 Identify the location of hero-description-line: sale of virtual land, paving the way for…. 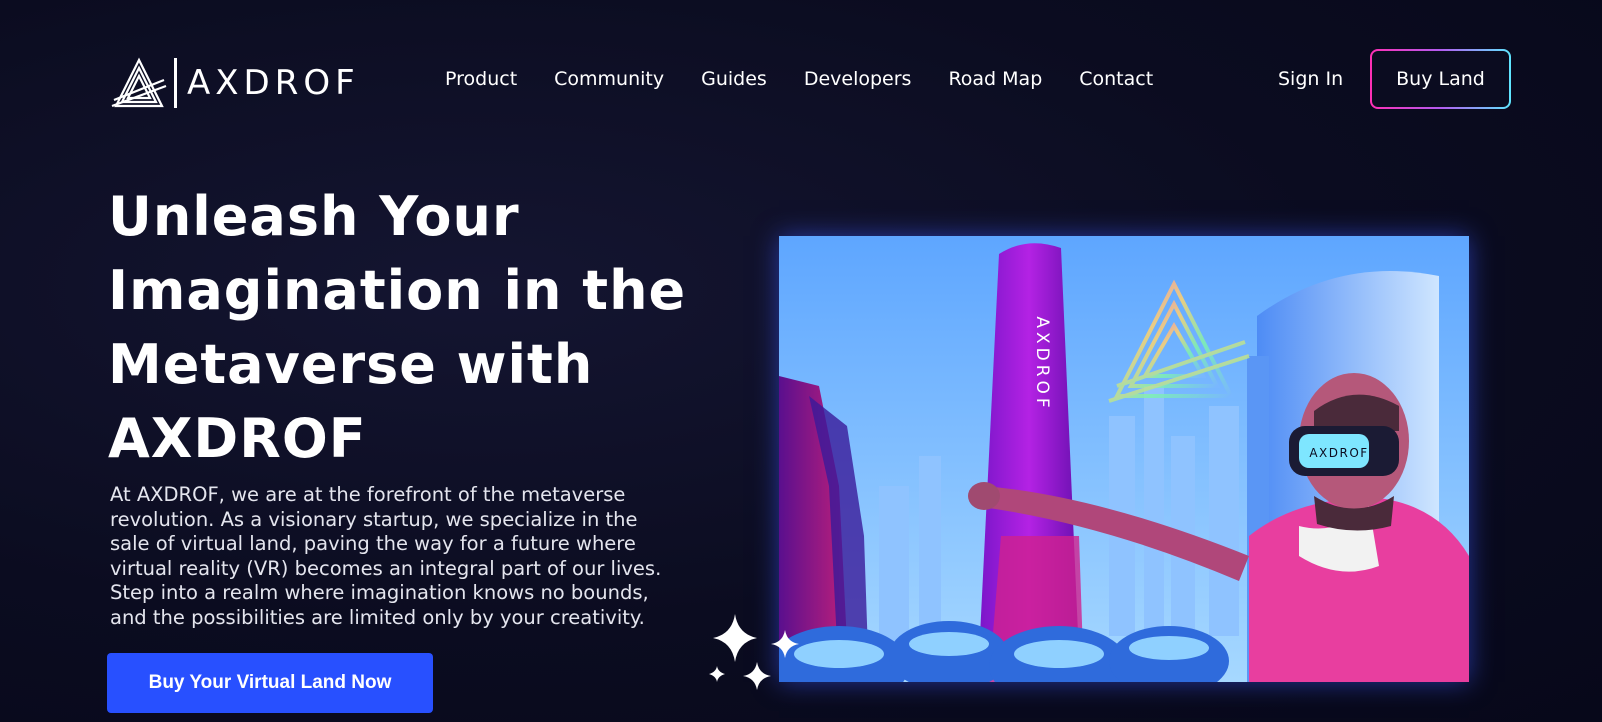
(373, 543).